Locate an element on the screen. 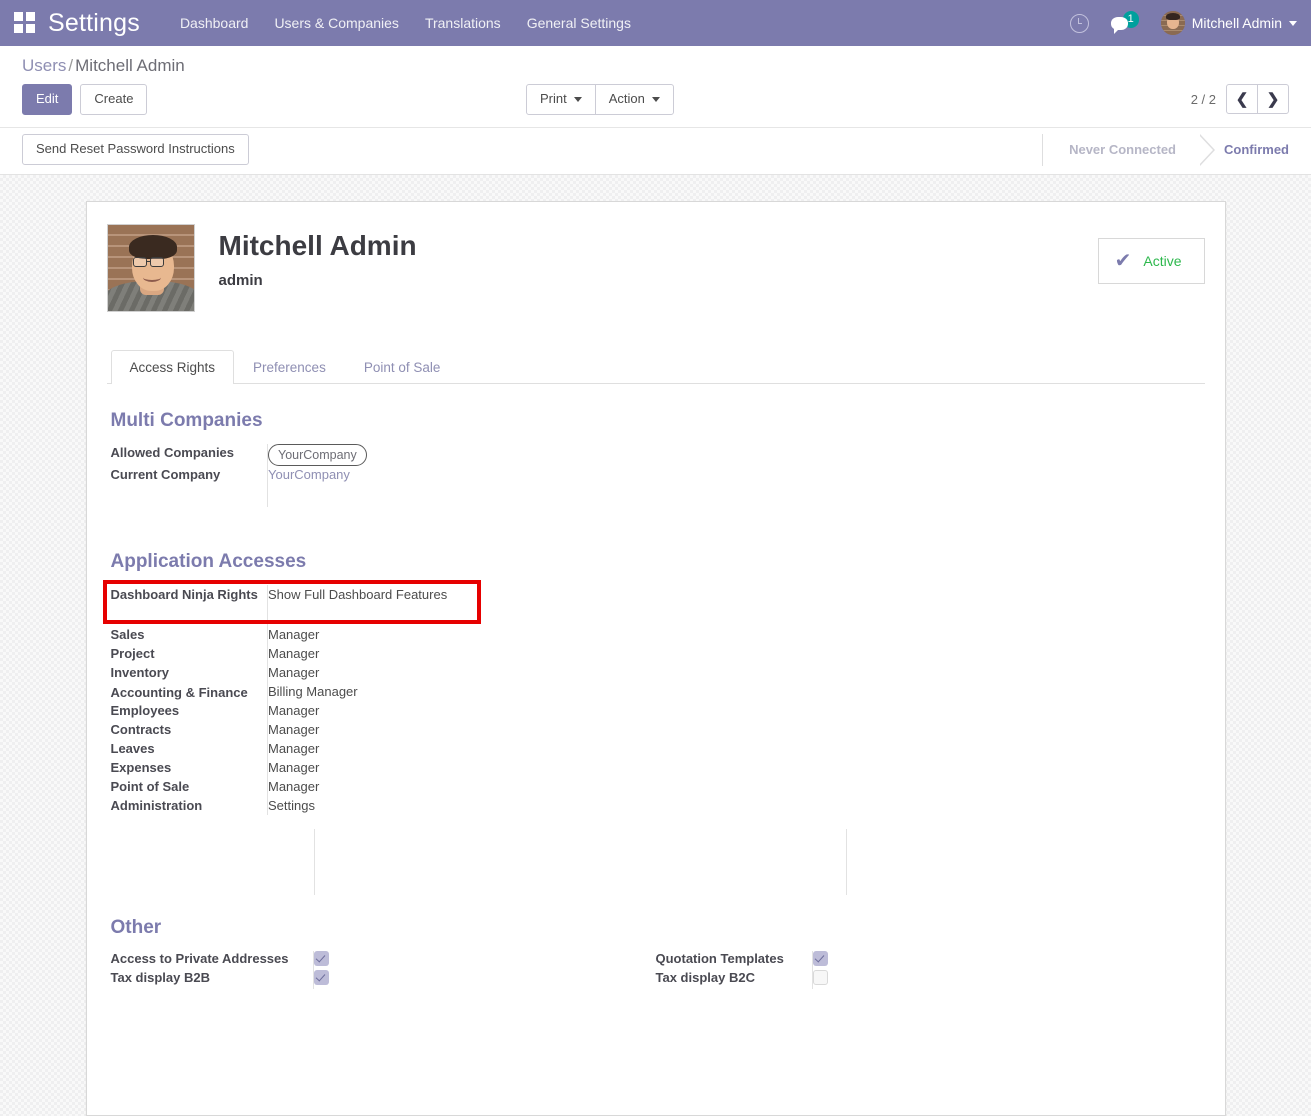  section-title-application-accesses: Application Accesses is located at coordinates (208, 561).